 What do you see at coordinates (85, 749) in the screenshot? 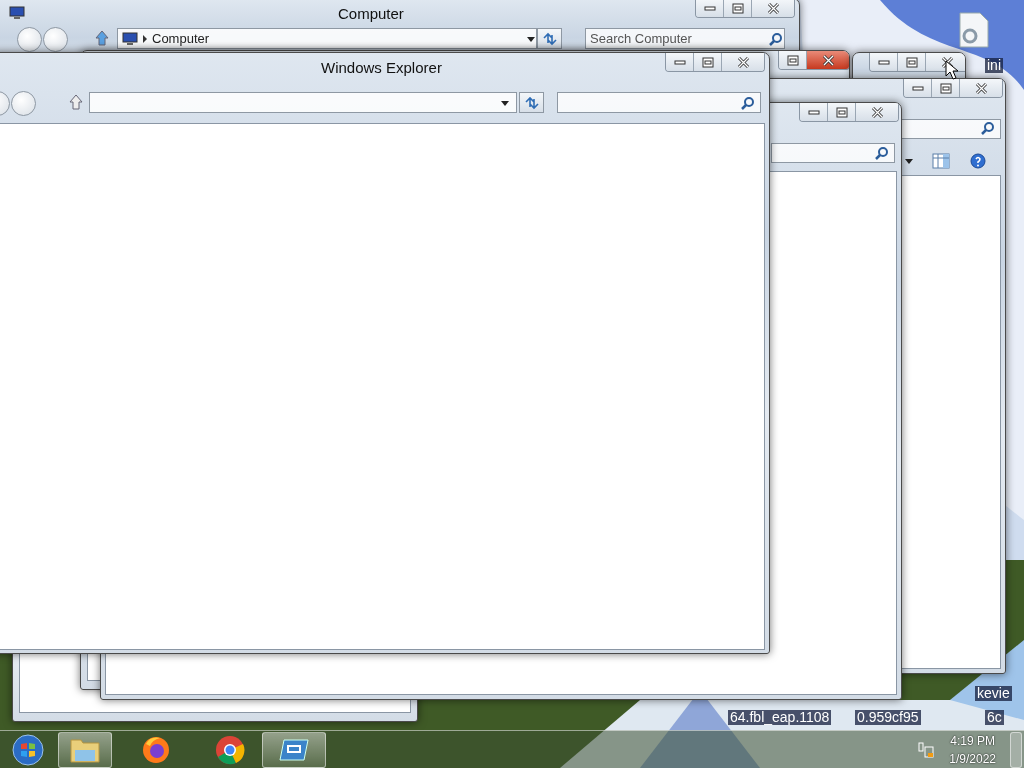
I see `folder-button` at bounding box center [85, 749].